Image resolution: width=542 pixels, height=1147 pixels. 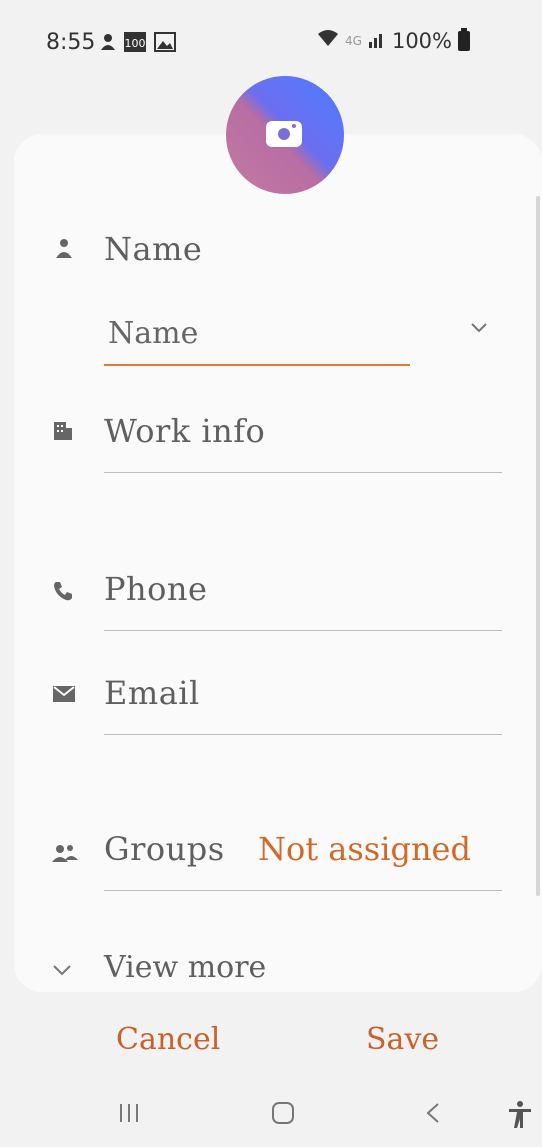 I want to click on status-bar: 8:55 100 4G 100%, so click(x=271, y=40).